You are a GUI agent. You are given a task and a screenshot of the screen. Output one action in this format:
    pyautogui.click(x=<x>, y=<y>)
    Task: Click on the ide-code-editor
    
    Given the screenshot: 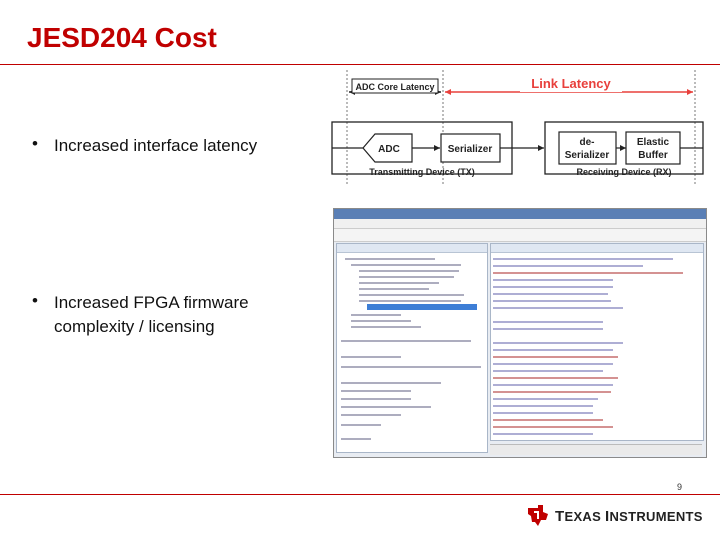 What is the action you would take?
    pyautogui.click(x=597, y=342)
    